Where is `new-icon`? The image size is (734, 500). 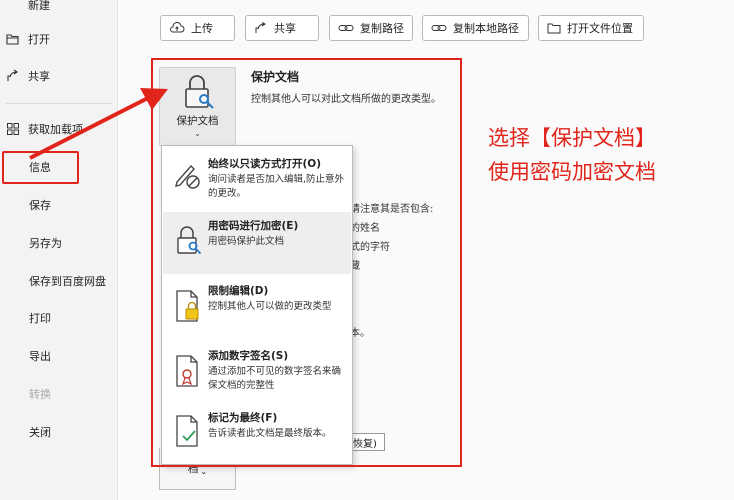 new-icon is located at coordinates (13, 6).